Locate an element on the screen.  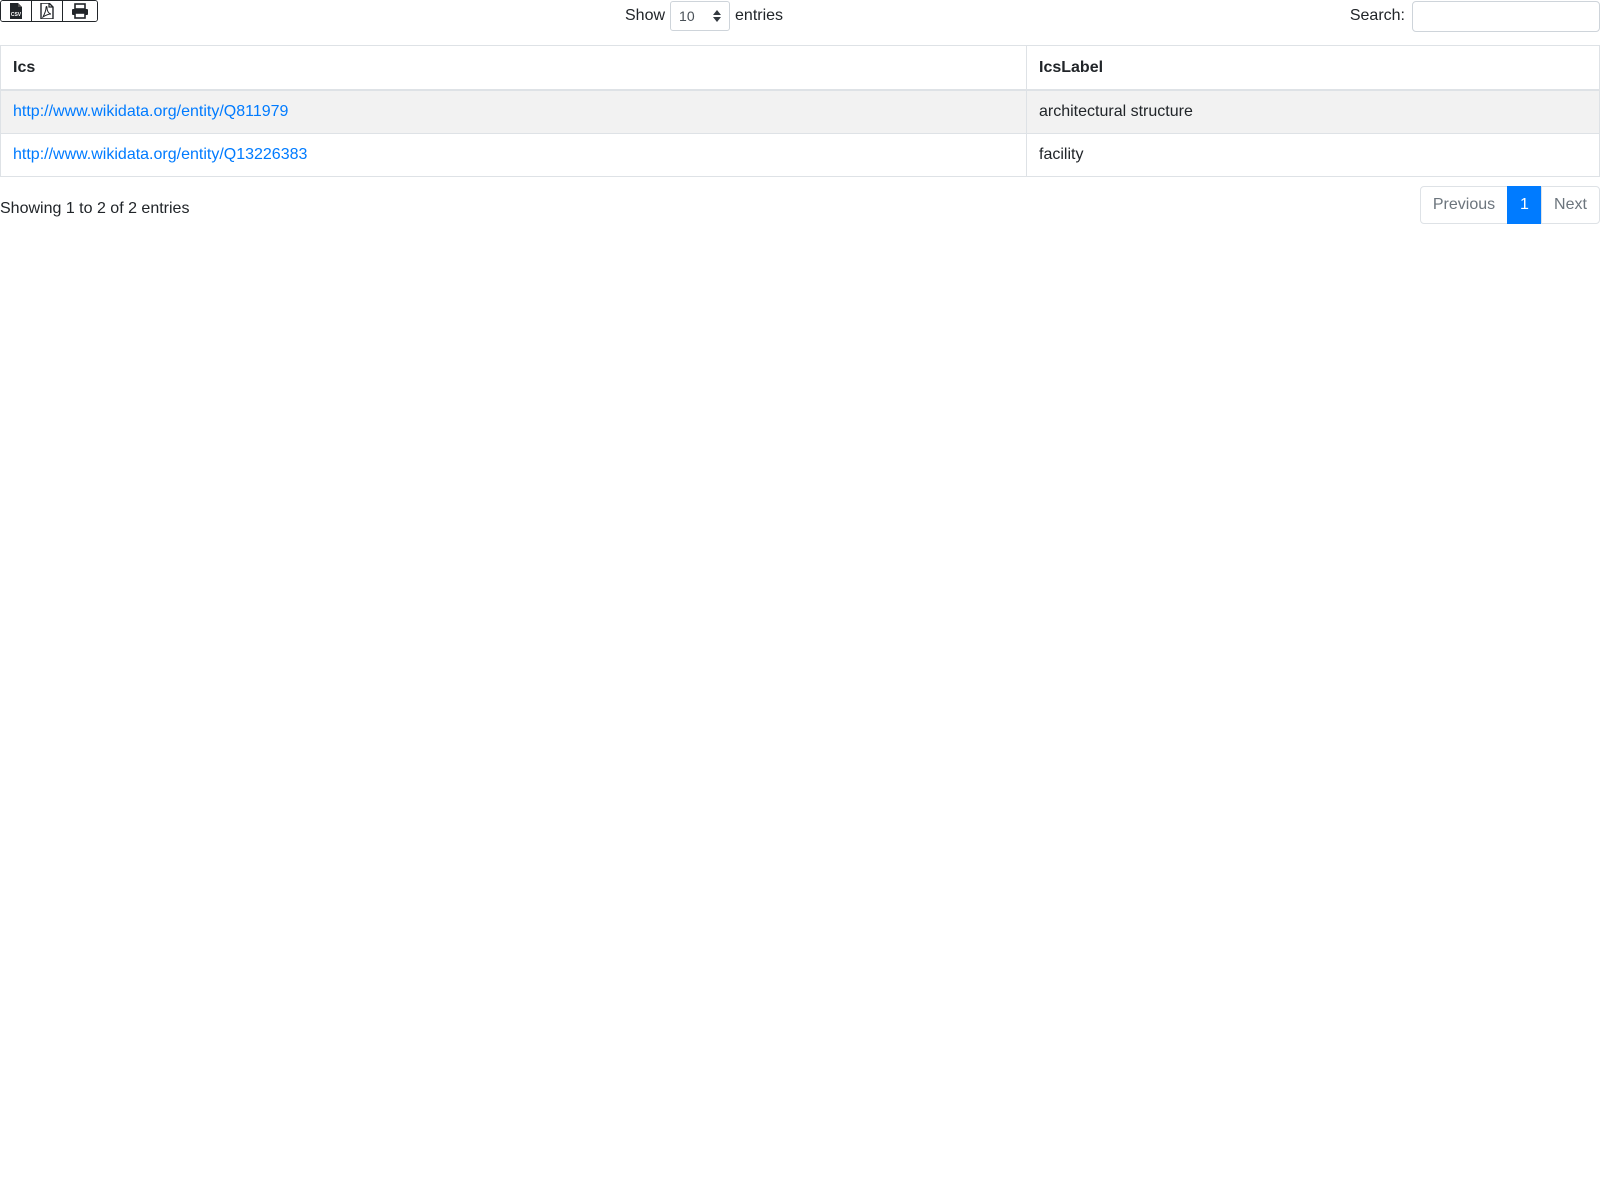
previous-page-button: Previous is located at coordinates (1464, 205).